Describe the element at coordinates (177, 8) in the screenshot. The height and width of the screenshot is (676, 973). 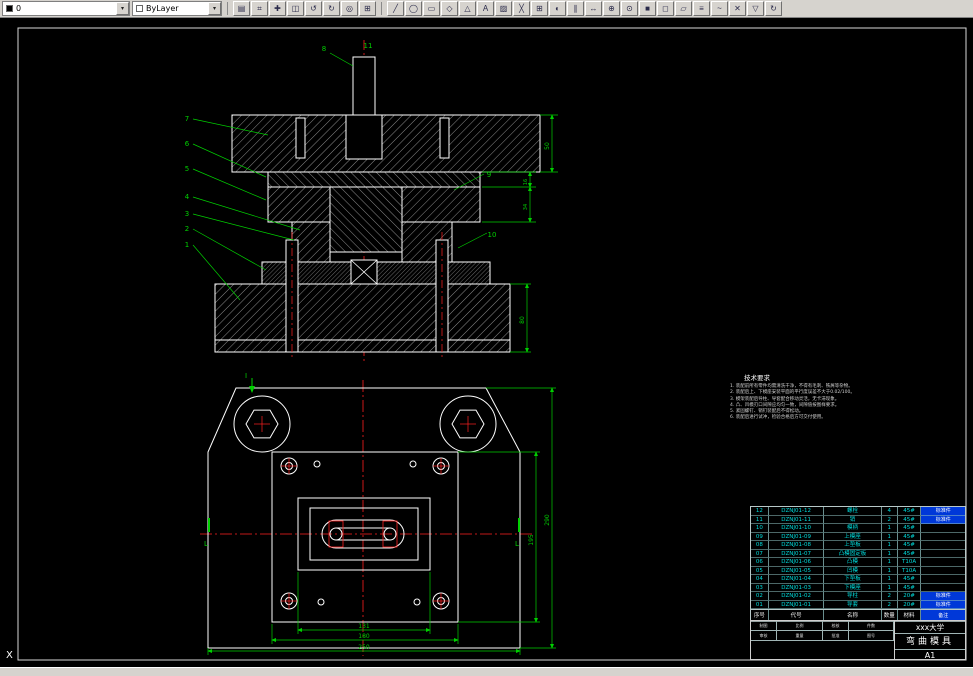
I see `color-combo: ByLayer ▾` at that location.